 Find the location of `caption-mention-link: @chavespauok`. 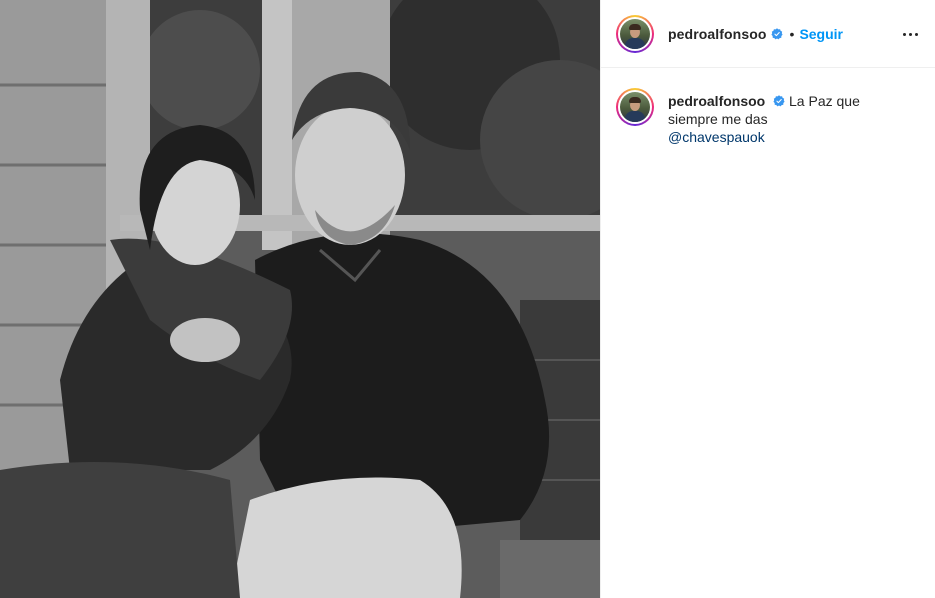

caption-mention-link: @chavespauok is located at coordinates (764, 137).